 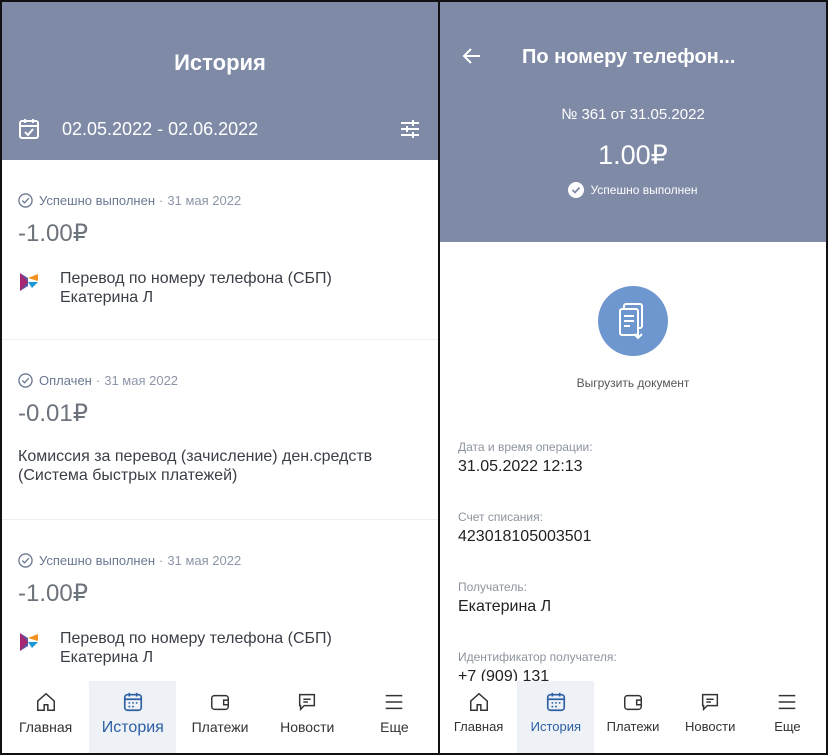 I want to click on transaction-status-row: Оплачен · 31 мая 2022, so click(x=218, y=380).